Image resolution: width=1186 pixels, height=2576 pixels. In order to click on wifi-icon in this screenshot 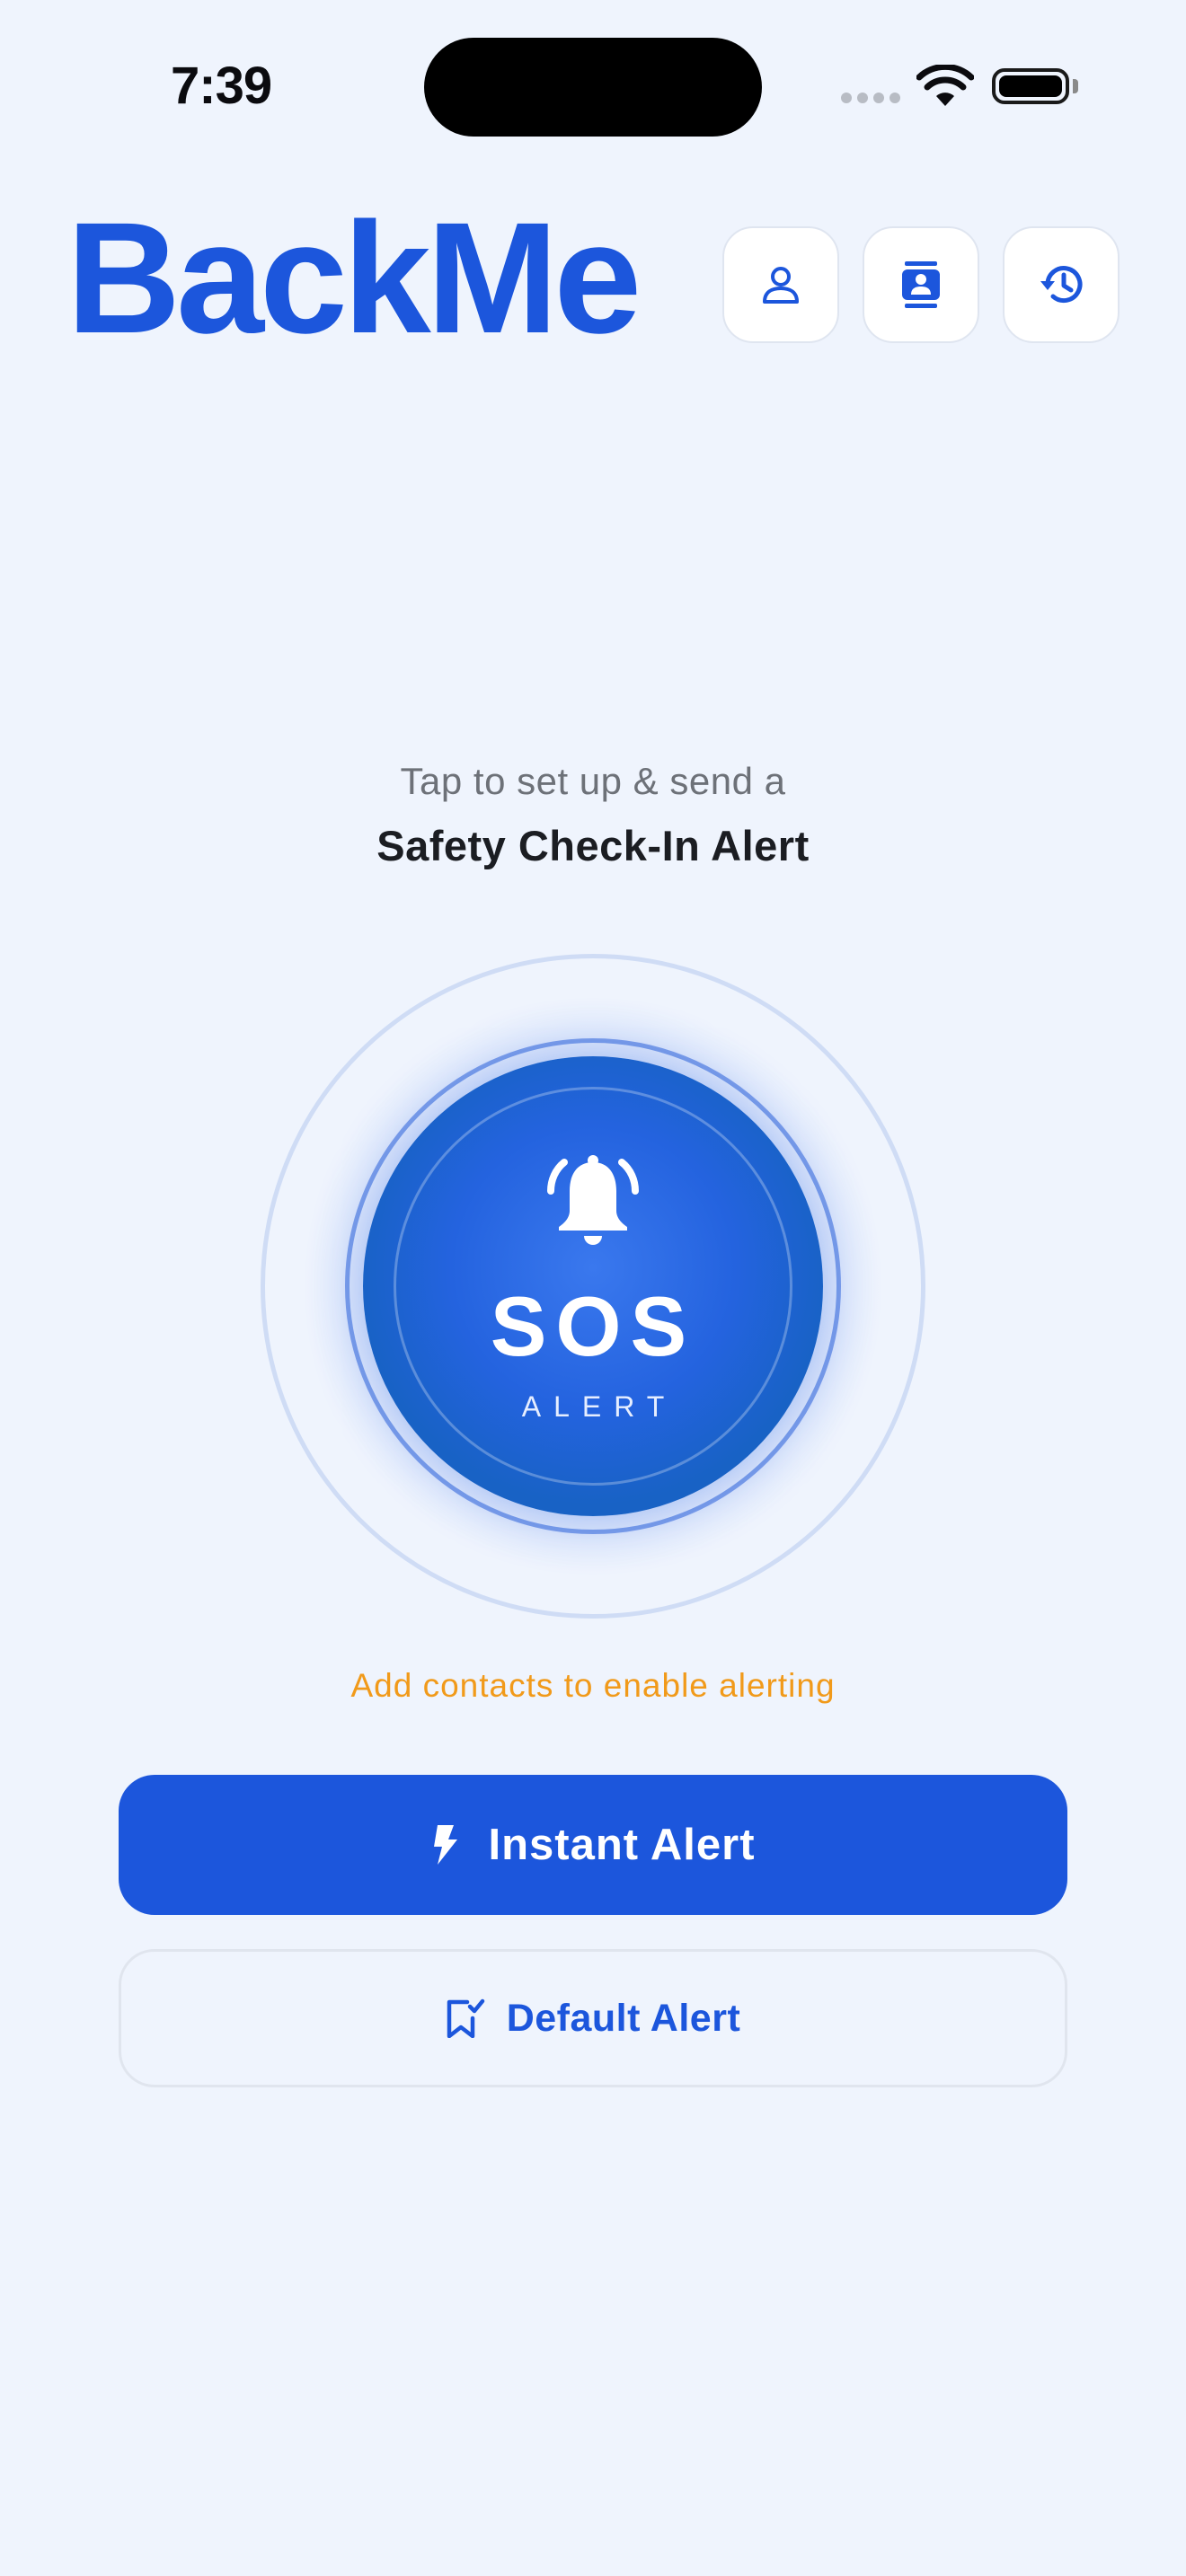, I will do `click(945, 85)`.